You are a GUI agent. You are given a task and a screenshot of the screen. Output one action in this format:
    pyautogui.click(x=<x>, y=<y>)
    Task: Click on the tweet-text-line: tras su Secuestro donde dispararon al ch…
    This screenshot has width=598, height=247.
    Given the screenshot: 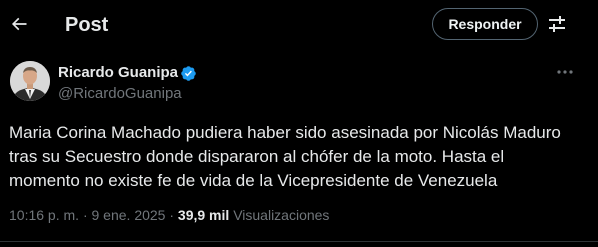 What is the action you would take?
    pyautogui.click(x=257, y=156)
    